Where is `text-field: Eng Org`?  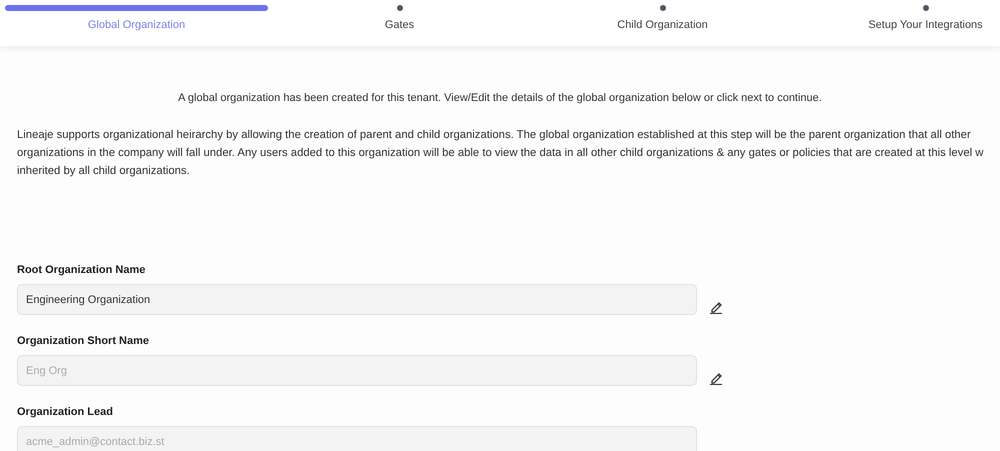 text-field: Eng Org is located at coordinates (357, 370).